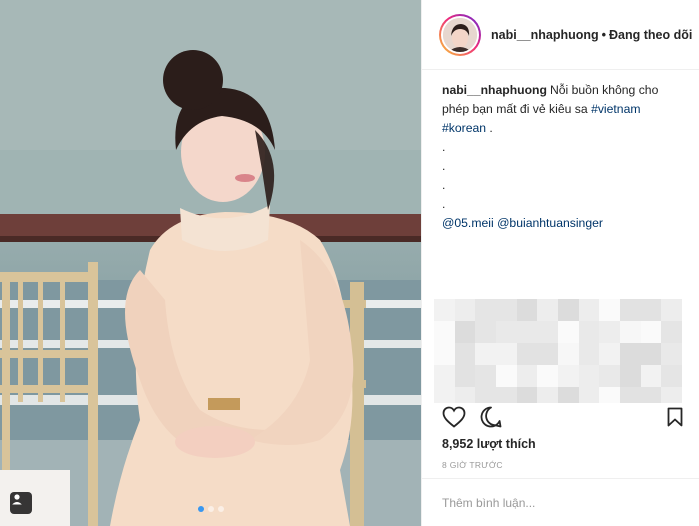  I want to click on hashtag-link: #korean, so click(464, 128).